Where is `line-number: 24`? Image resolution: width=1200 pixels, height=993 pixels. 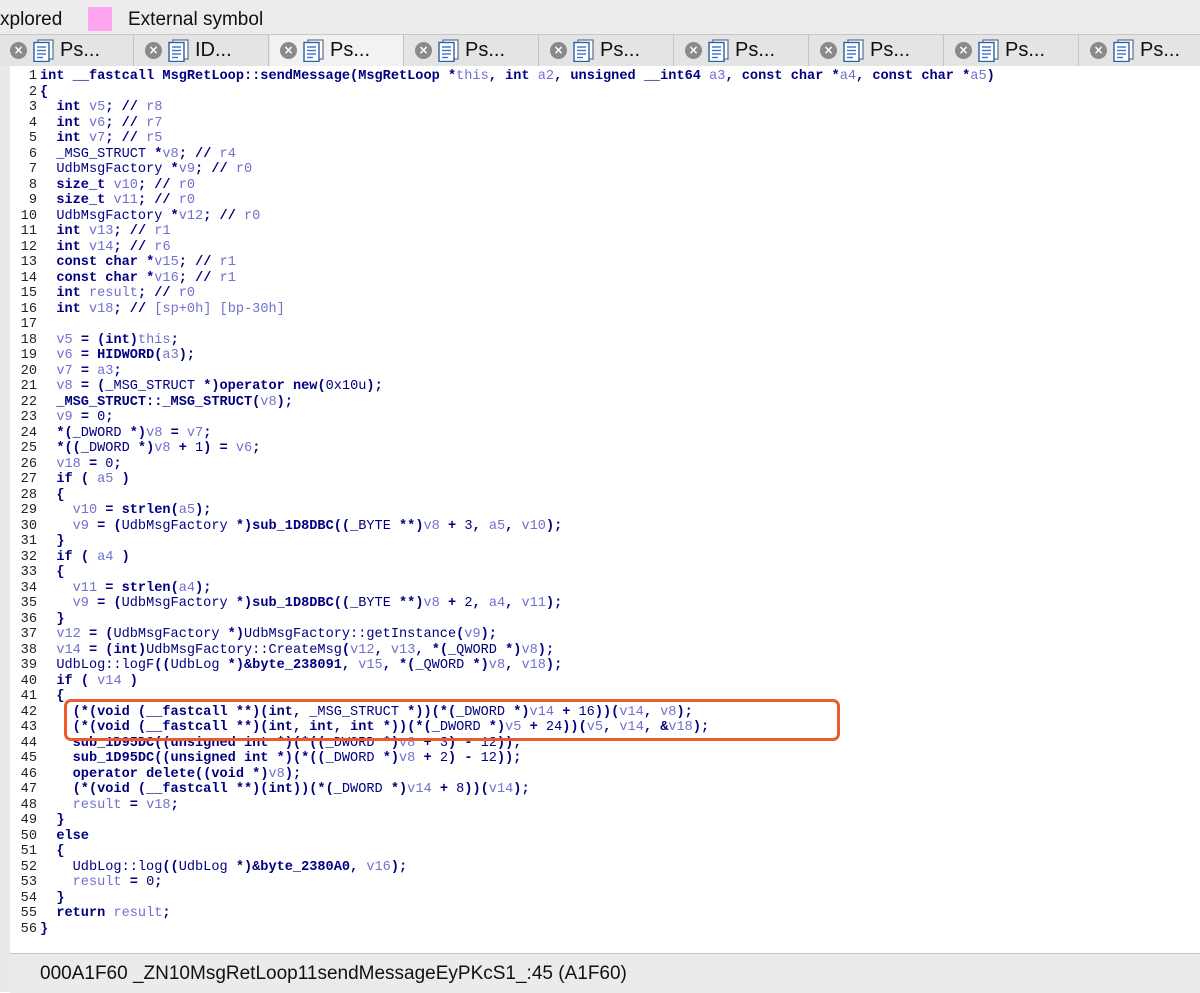
line-number: 24 is located at coordinates (28, 433).